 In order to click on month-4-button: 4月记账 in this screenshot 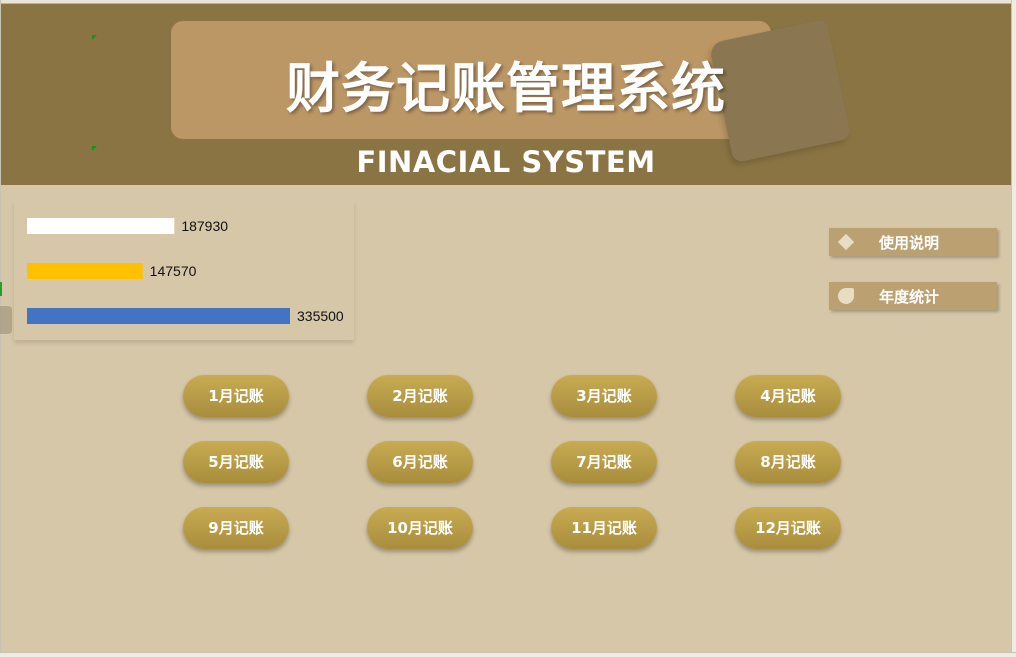, I will do `click(788, 396)`.